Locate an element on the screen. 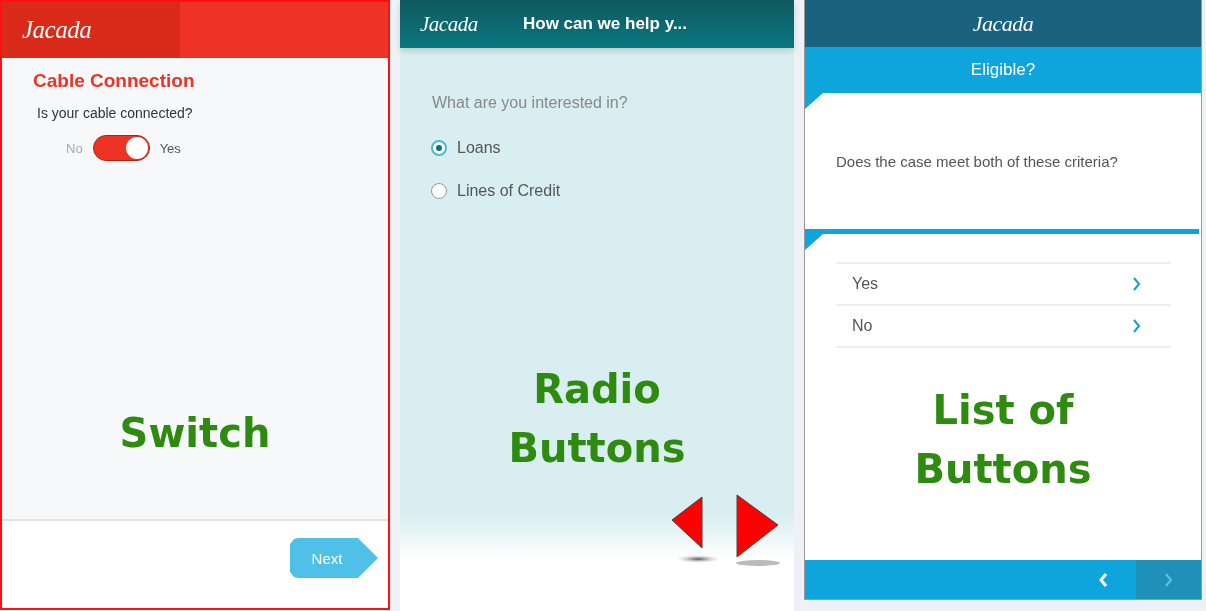 This screenshot has width=1206, height=611. caption: List of Buttons is located at coordinates (1003, 440).